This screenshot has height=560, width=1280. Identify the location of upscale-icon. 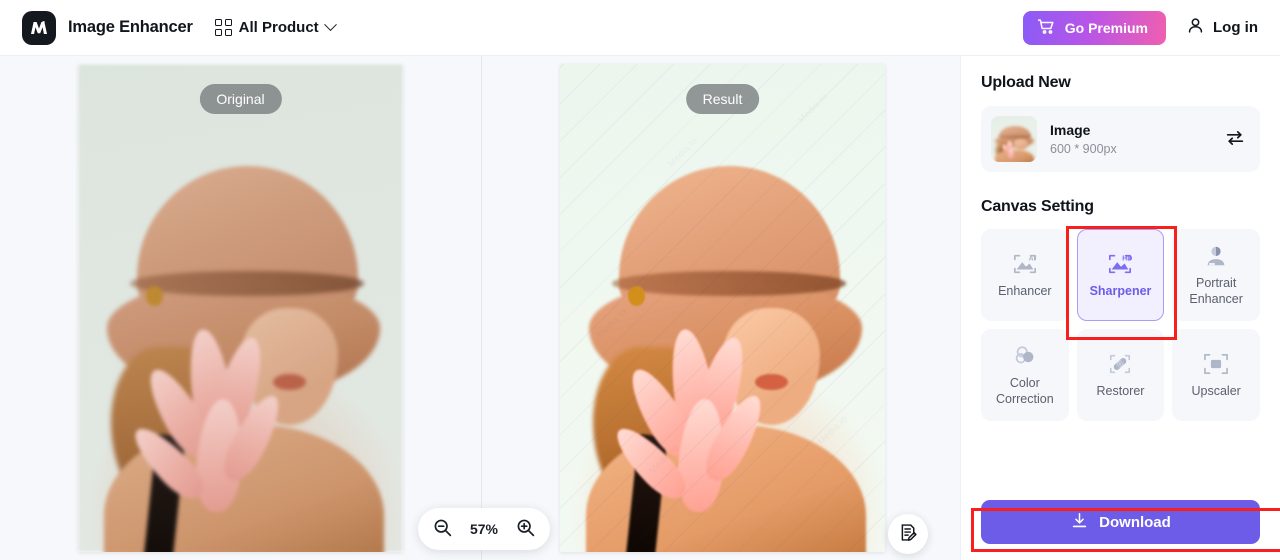
(1216, 364).